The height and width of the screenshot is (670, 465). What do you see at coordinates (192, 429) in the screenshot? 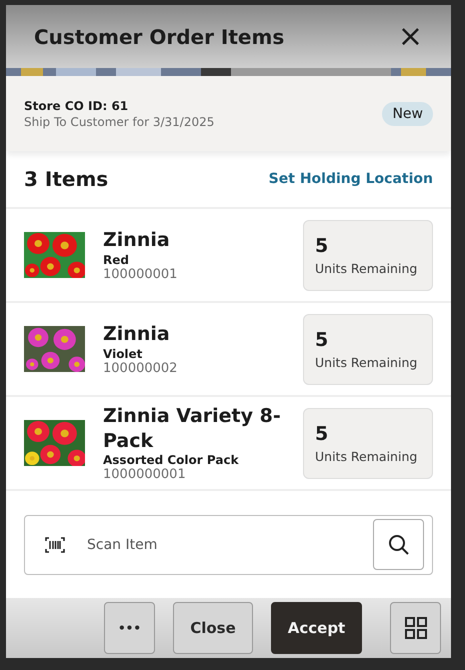
I see `item-name: Zinnia Variety 8-Pack` at bounding box center [192, 429].